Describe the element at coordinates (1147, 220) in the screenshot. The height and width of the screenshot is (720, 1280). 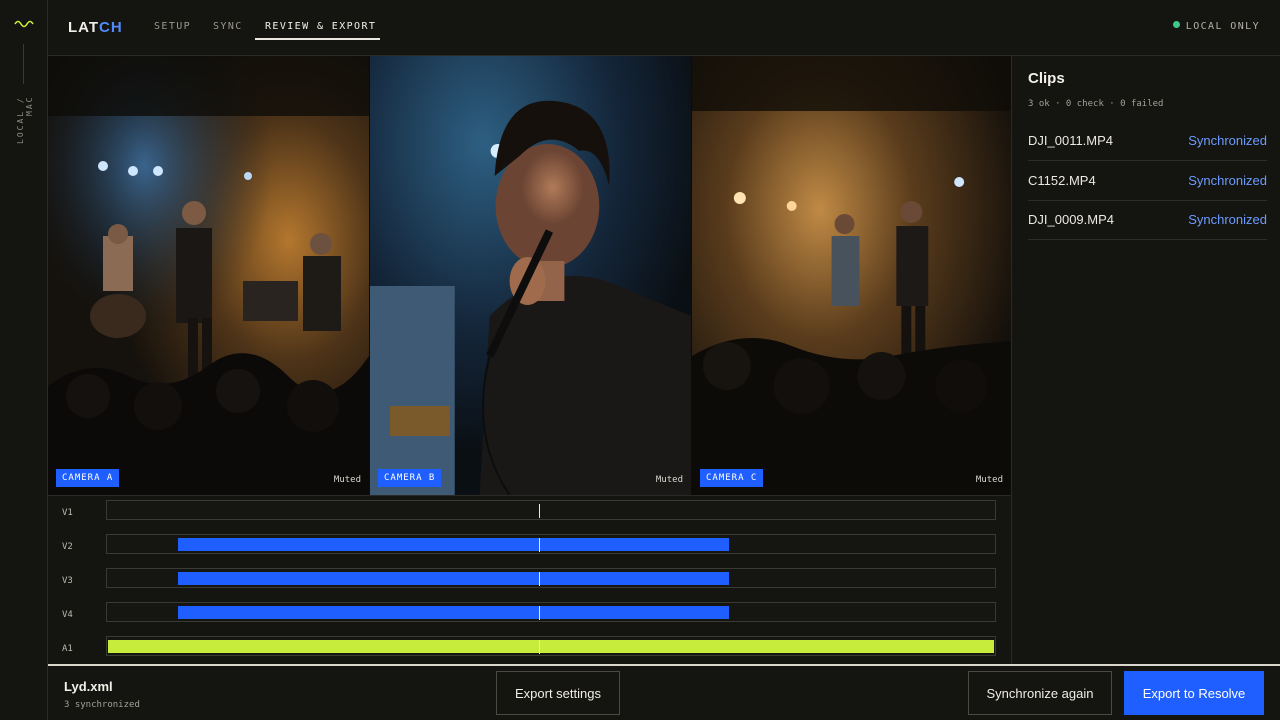
I see `clip-list-item: DJI_0009.MP4 Synchronized` at that location.